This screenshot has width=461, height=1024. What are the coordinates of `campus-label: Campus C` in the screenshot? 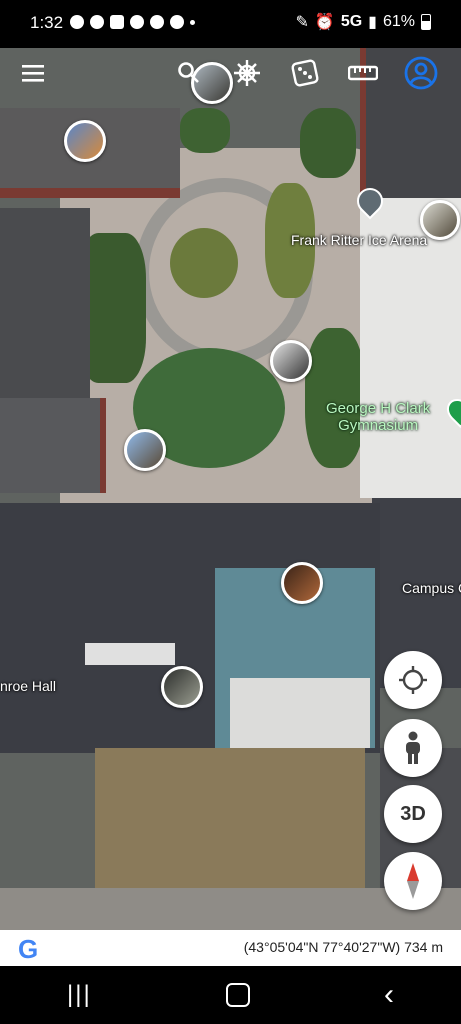 It's located at (431, 588).